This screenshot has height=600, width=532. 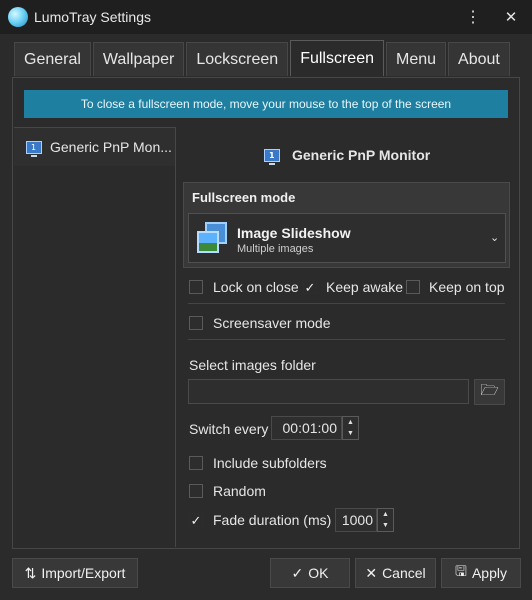 What do you see at coordinates (18, 17) in the screenshot?
I see `app-logo-icon` at bounding box center [18, 17].